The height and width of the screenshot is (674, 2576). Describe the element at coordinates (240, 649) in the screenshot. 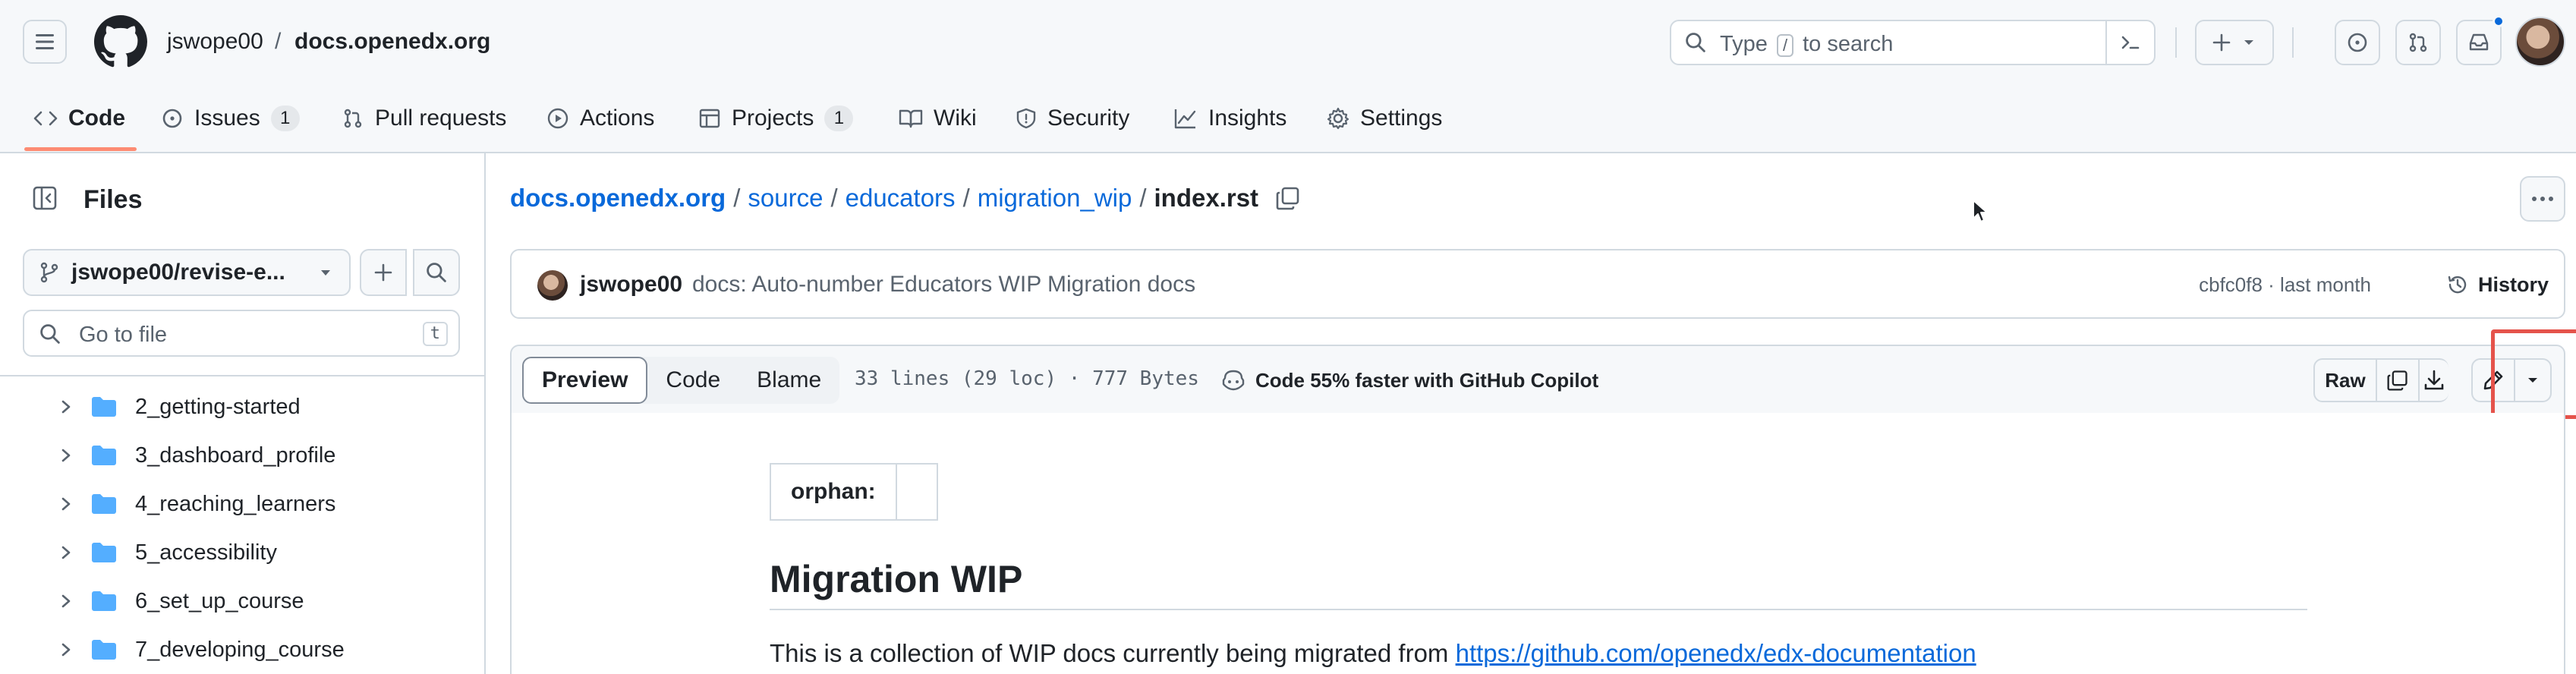

I see `folder-name: 7_developing_course` at that location.